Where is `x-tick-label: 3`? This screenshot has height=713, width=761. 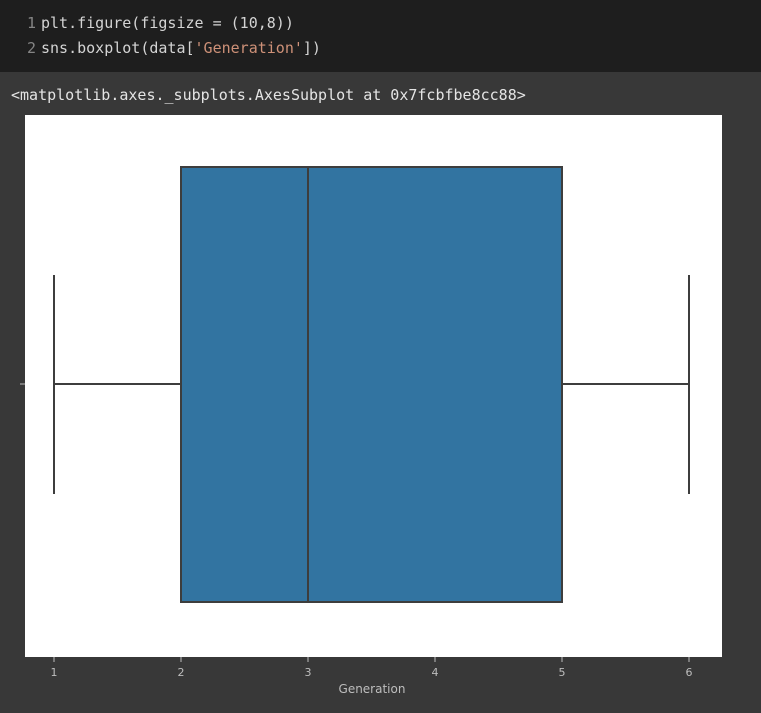
x-tick-label: 3 is located at coordinates (308, 672).